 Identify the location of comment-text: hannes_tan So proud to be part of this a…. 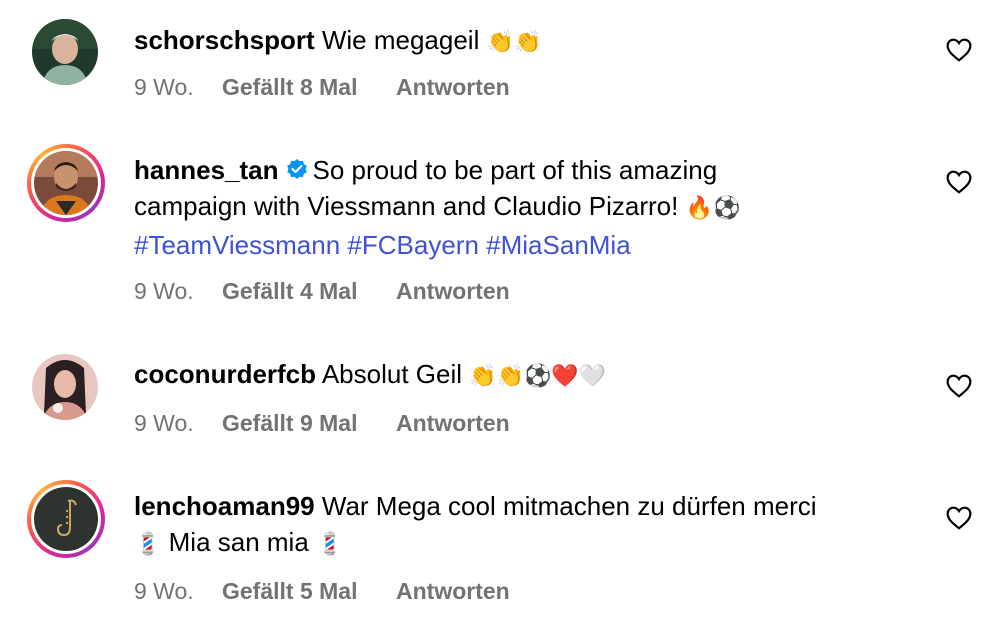
(524, 207).